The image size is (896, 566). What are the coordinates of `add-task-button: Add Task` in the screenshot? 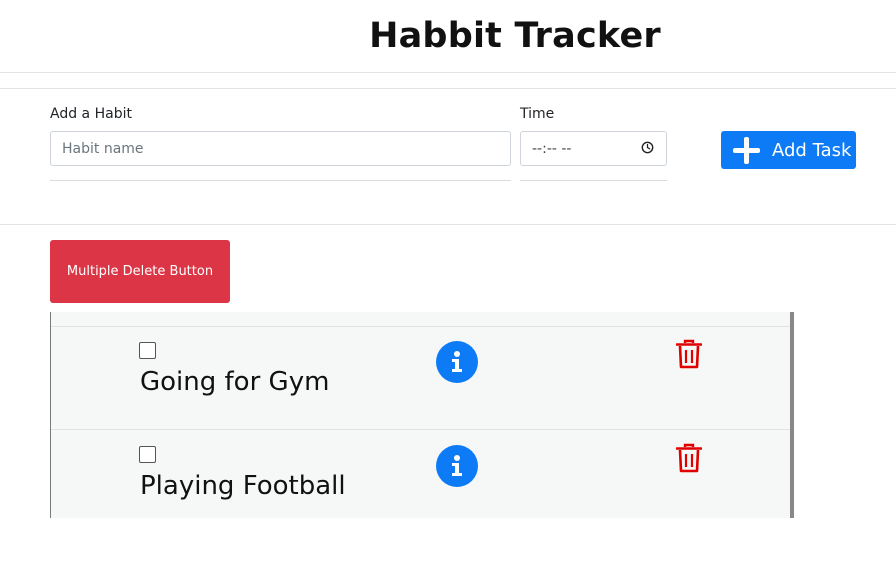 It's located at (788, 150).